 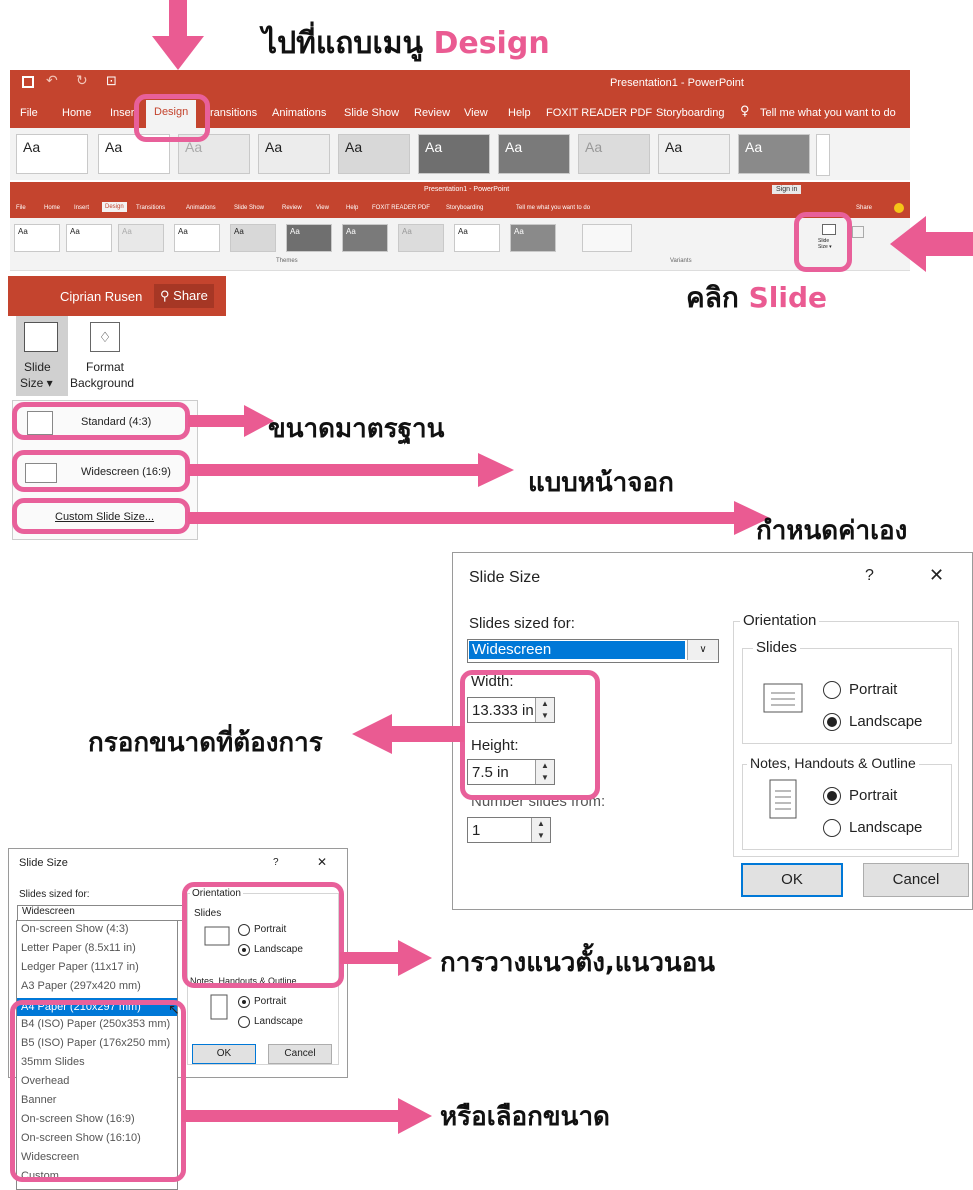 I want to click on save-icon, so click(x=28, y=82).